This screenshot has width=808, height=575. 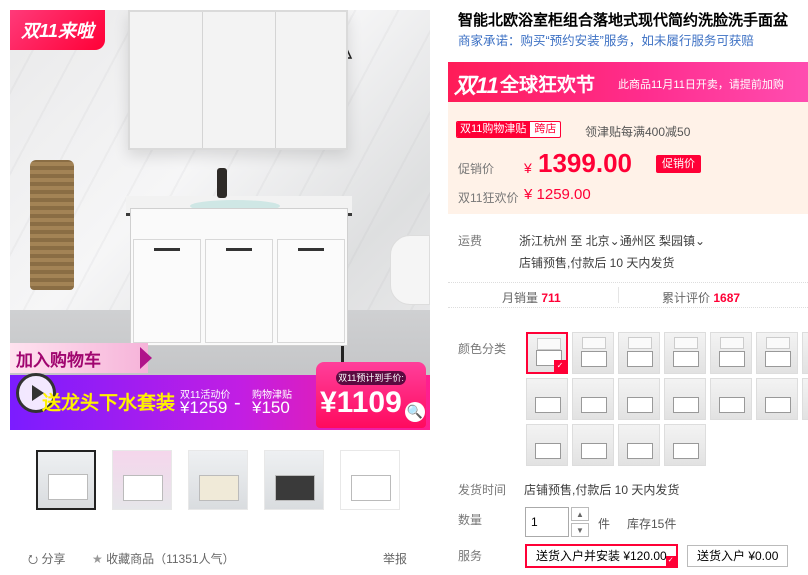 I want to click on total-reviews: 累计评价 1687, so click(x=701, y=297).